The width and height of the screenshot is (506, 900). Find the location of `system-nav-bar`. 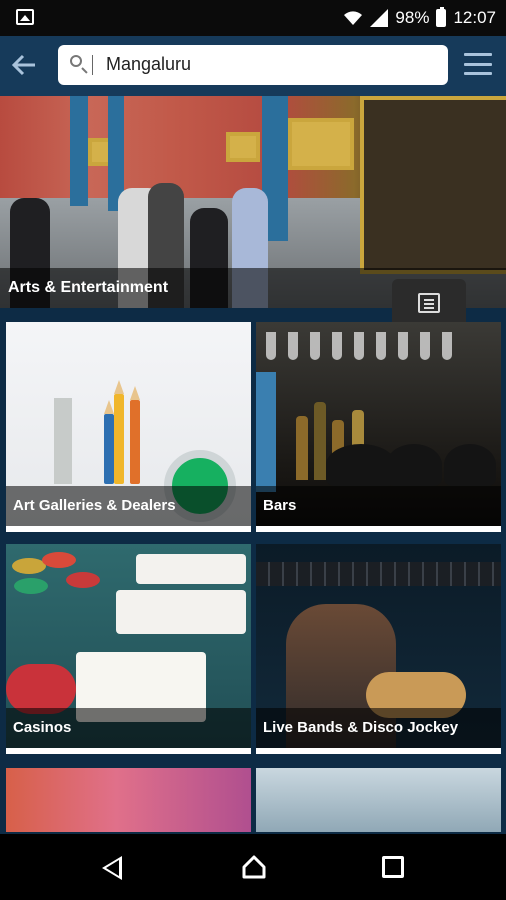

system-nav-bar is located at coordinates (253, 867).